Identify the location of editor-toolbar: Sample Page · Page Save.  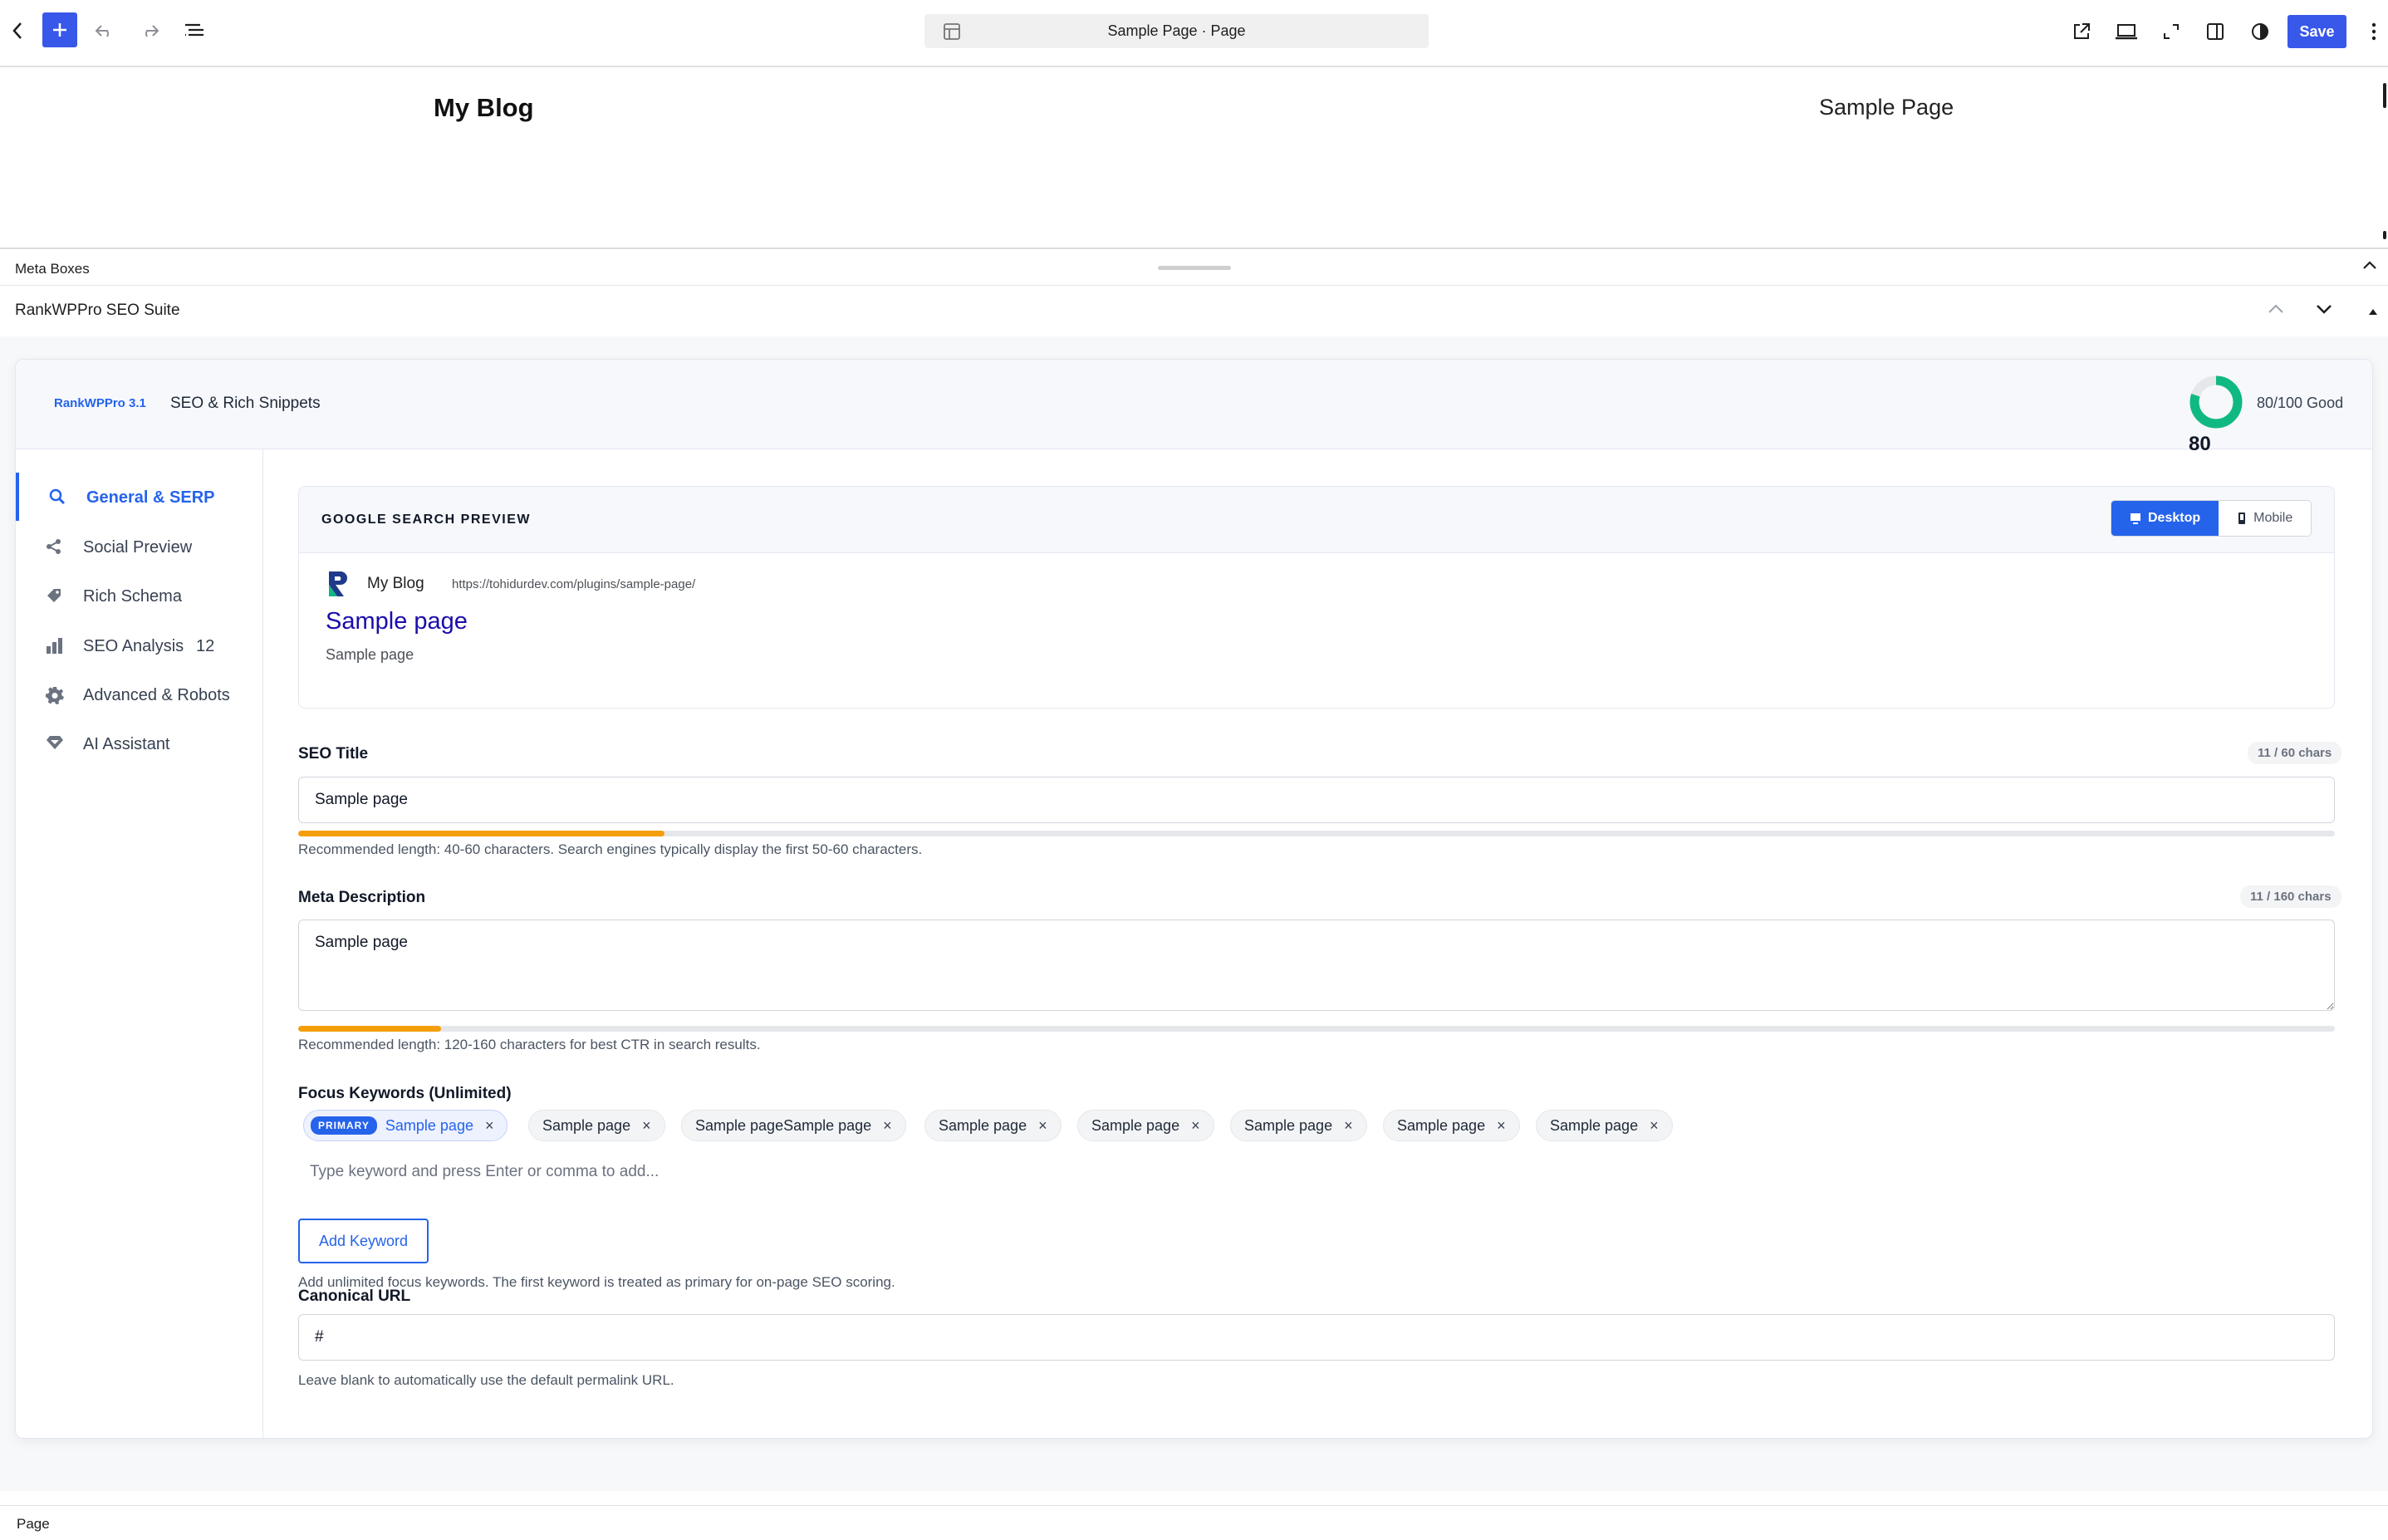
(1194, 33).